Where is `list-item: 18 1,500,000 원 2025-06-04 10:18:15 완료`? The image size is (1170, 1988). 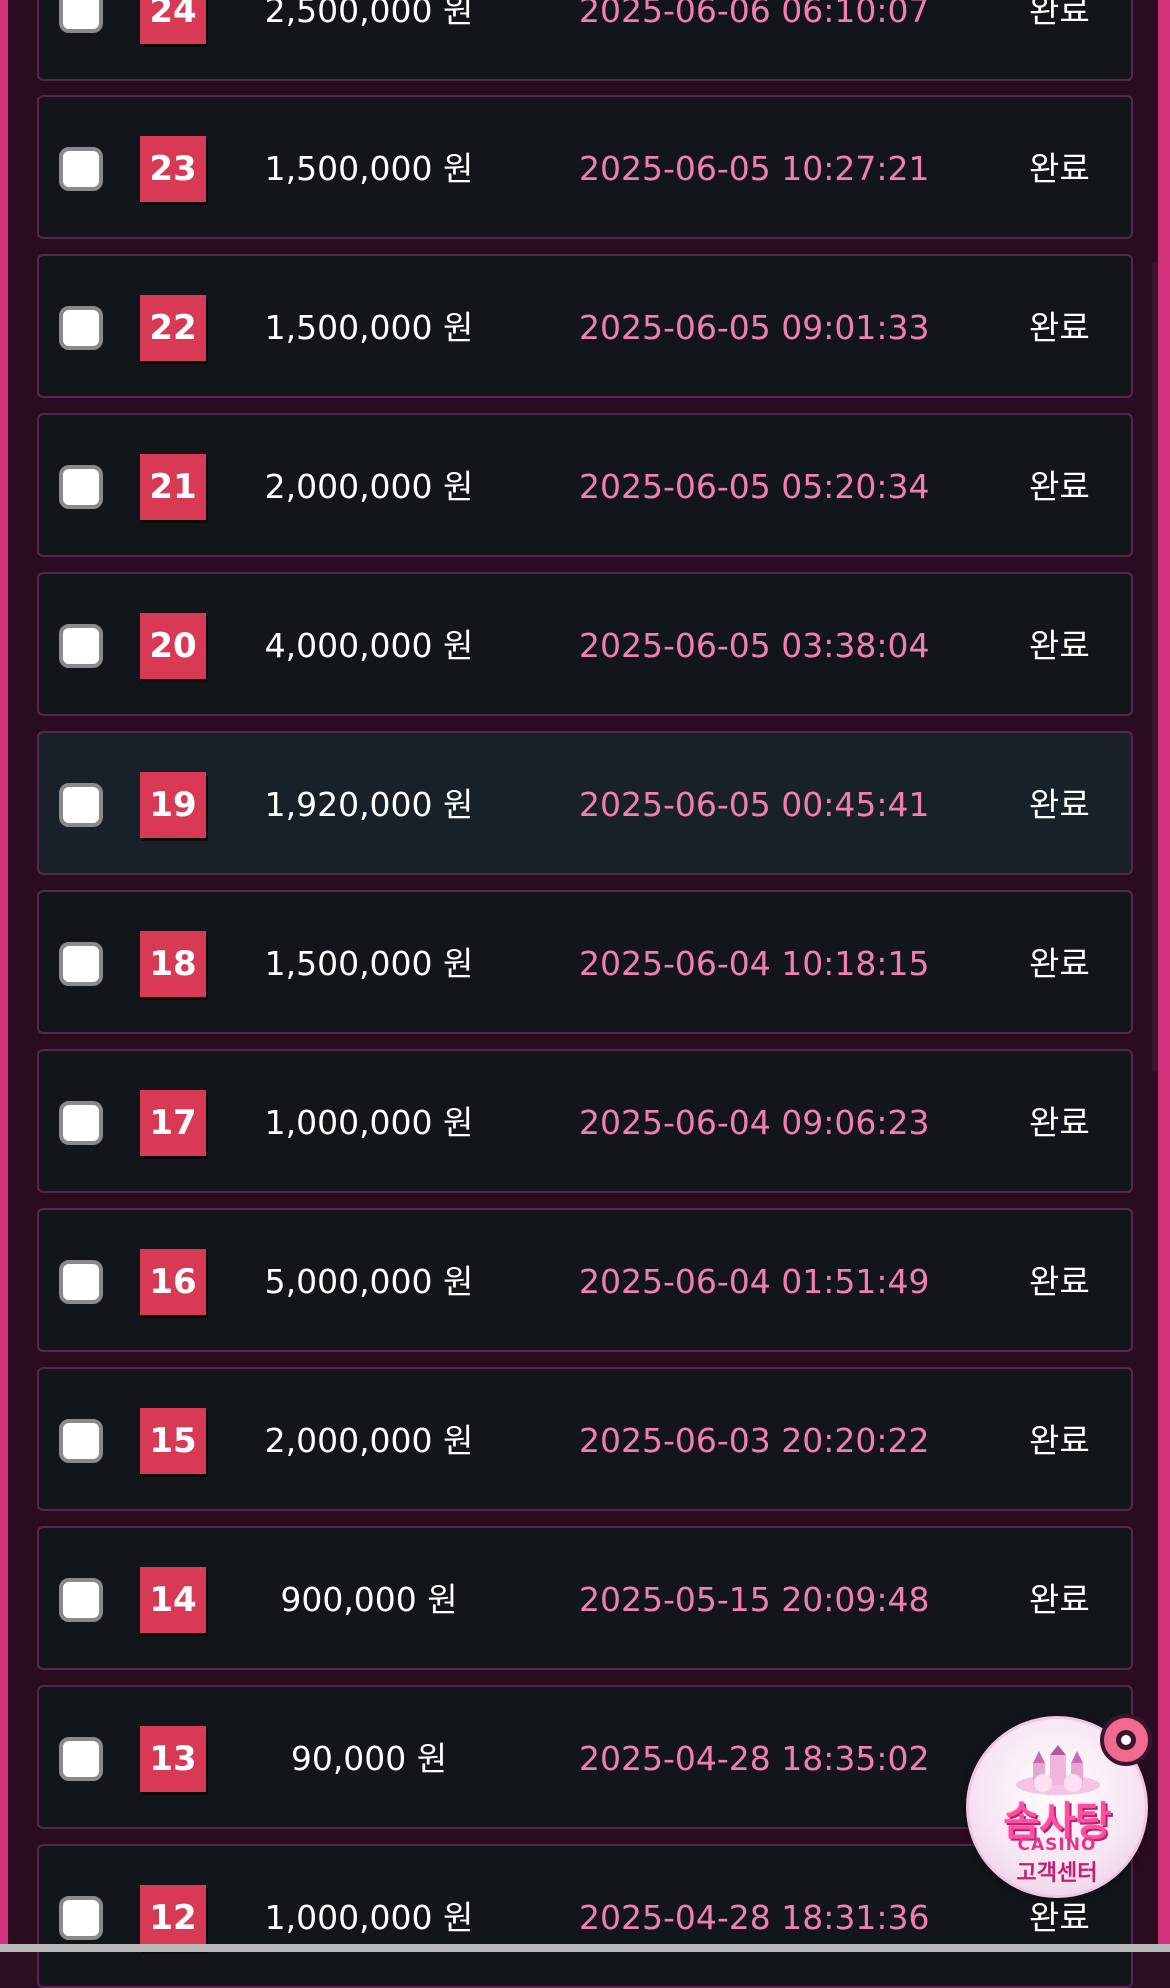
list-item: 18 1,500,000 원 2025-06-04 10:18:15 완료 is located at coordinates (585, 962).